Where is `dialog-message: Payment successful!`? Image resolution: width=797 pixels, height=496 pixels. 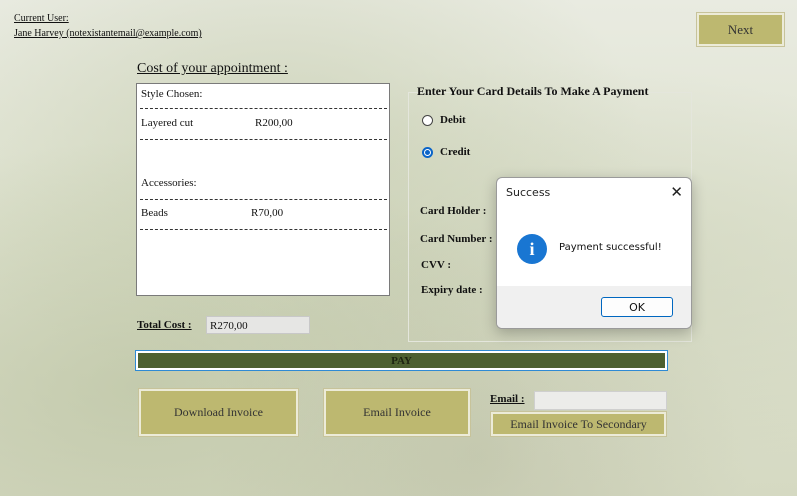
dialog-message: Payment successful! is located at coordinates (610, 247).